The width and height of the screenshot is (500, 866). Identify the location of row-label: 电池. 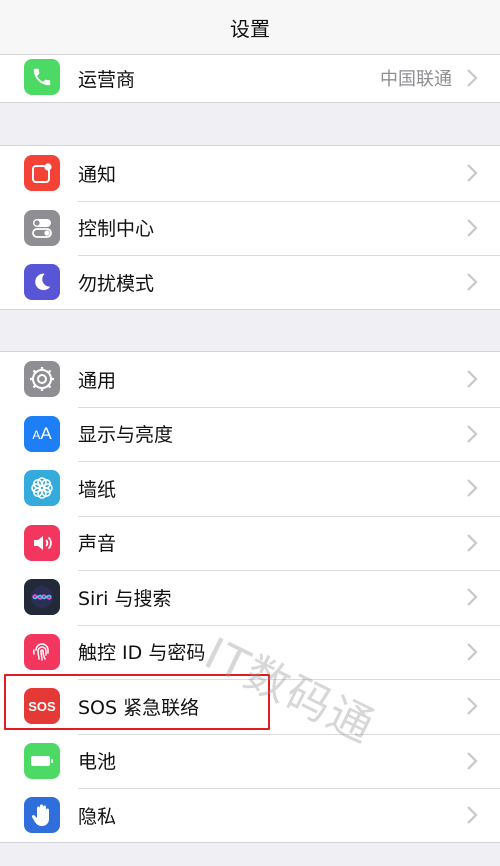
(97, 762).